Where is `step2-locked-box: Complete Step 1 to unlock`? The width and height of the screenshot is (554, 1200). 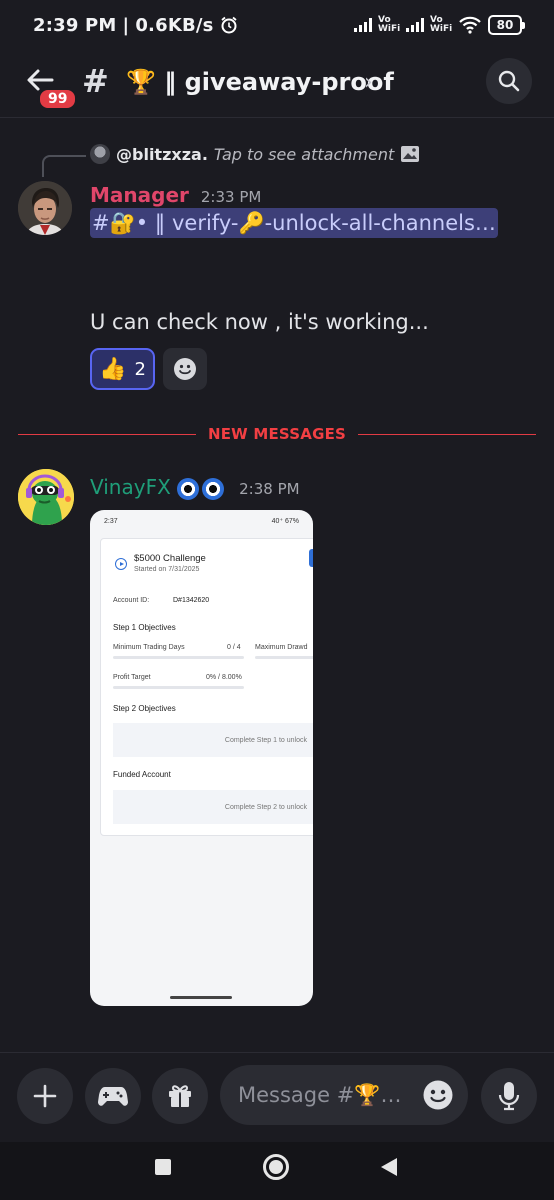
step2-locked-box: Complete Step 1 to unlock is located at coordinates (213, 740).